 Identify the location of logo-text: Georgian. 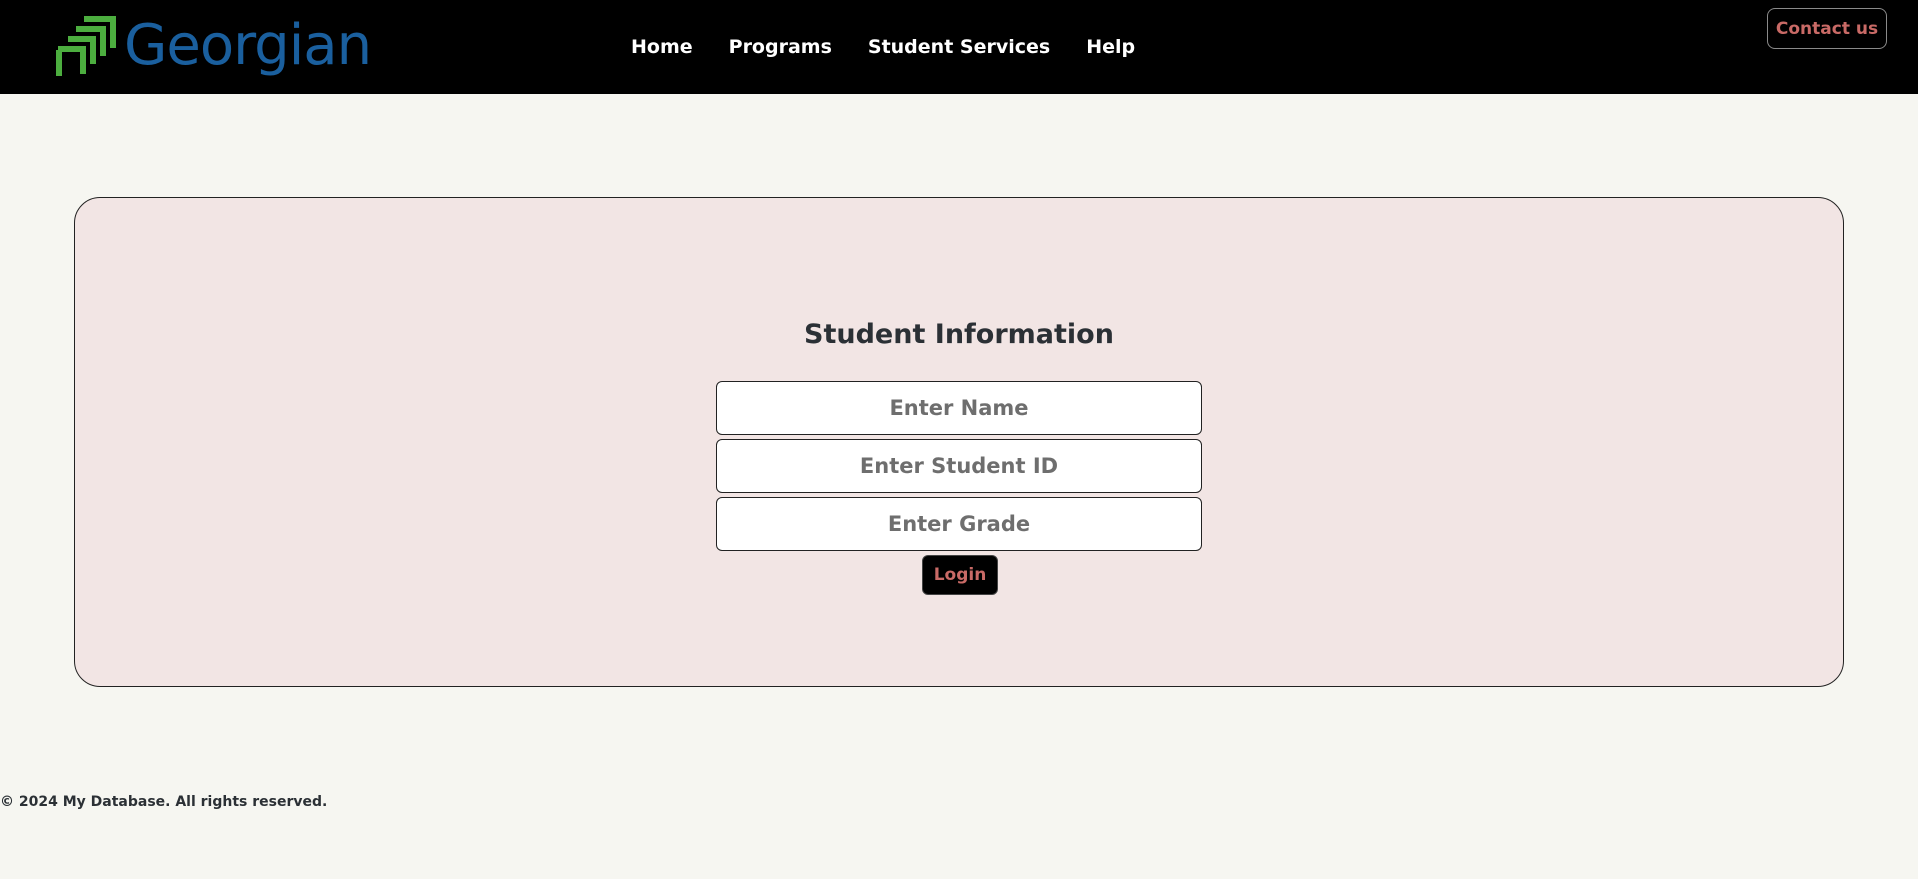
(248, 45).